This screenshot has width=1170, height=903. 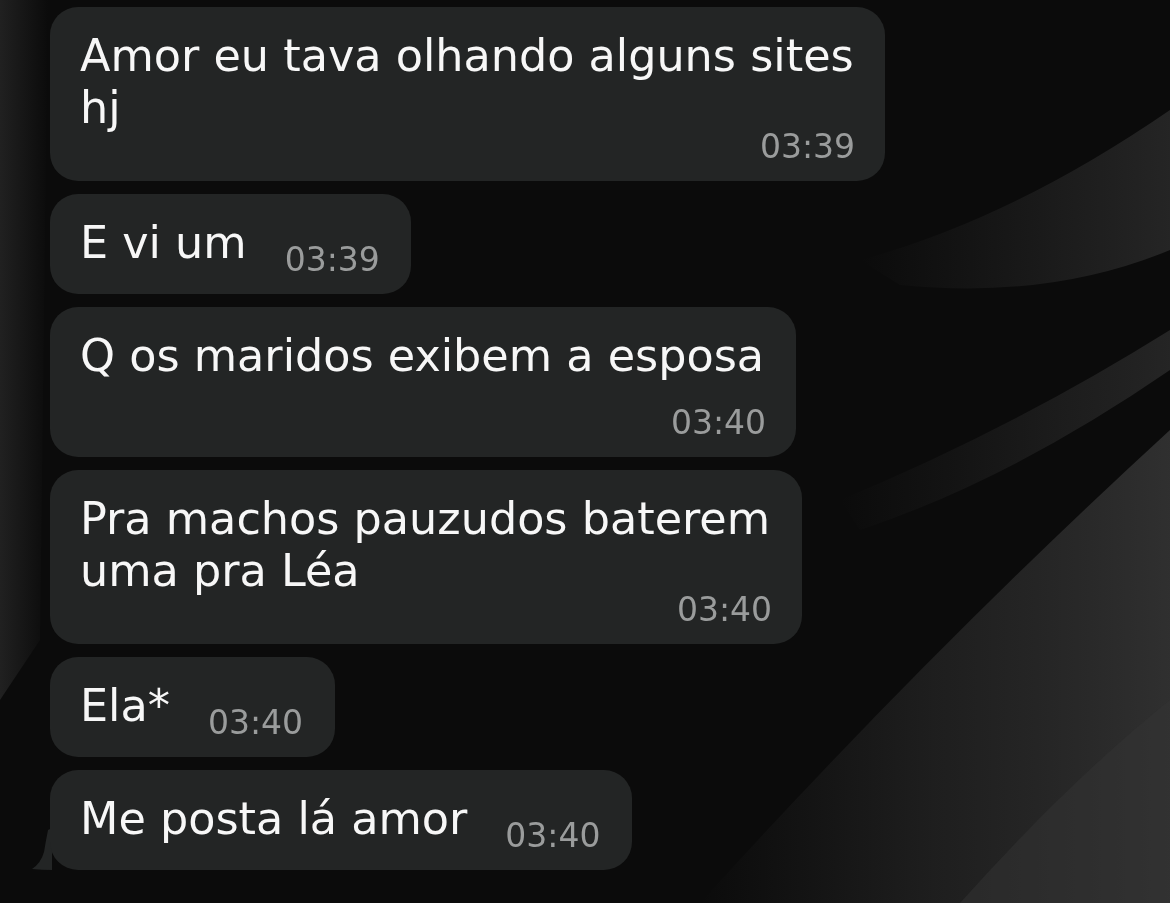 I want to click on message-text: Pra machos pauzudos baterem uma pra Léa, so click(x=426, y=544).